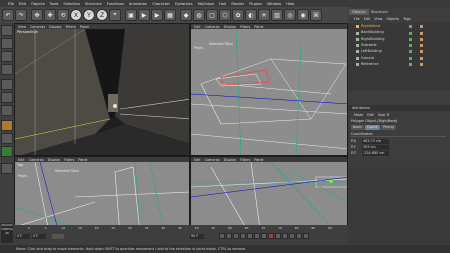 The width and height of the screenshot is (450, 253). Describe the element at coordinates (89, 15) in the screenshot. I see `y-axis-icon: Y` at that location.